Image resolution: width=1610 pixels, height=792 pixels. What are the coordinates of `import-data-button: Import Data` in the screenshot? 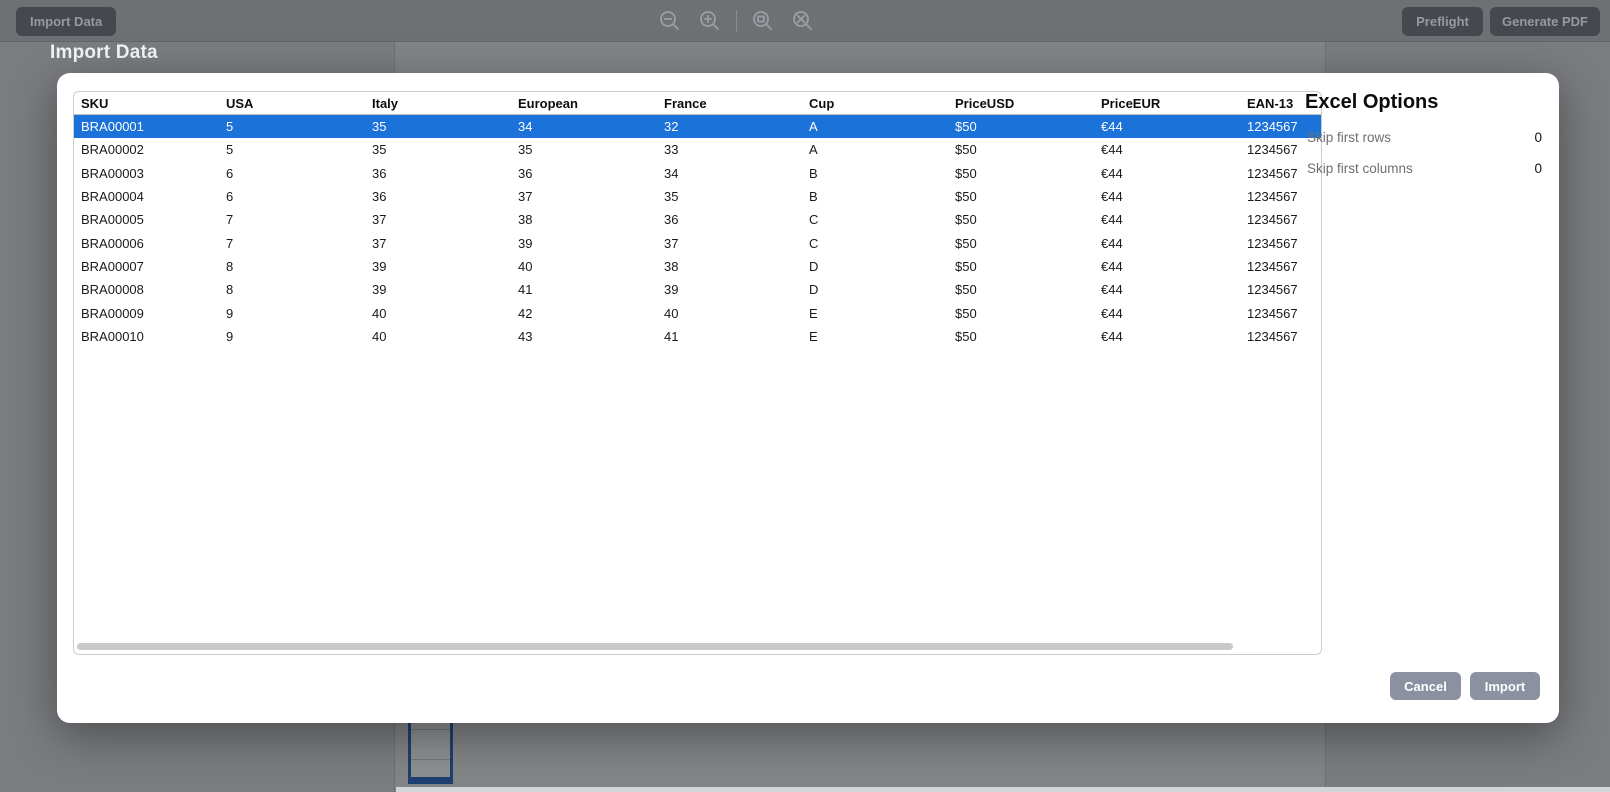 It's located at (66, 21).